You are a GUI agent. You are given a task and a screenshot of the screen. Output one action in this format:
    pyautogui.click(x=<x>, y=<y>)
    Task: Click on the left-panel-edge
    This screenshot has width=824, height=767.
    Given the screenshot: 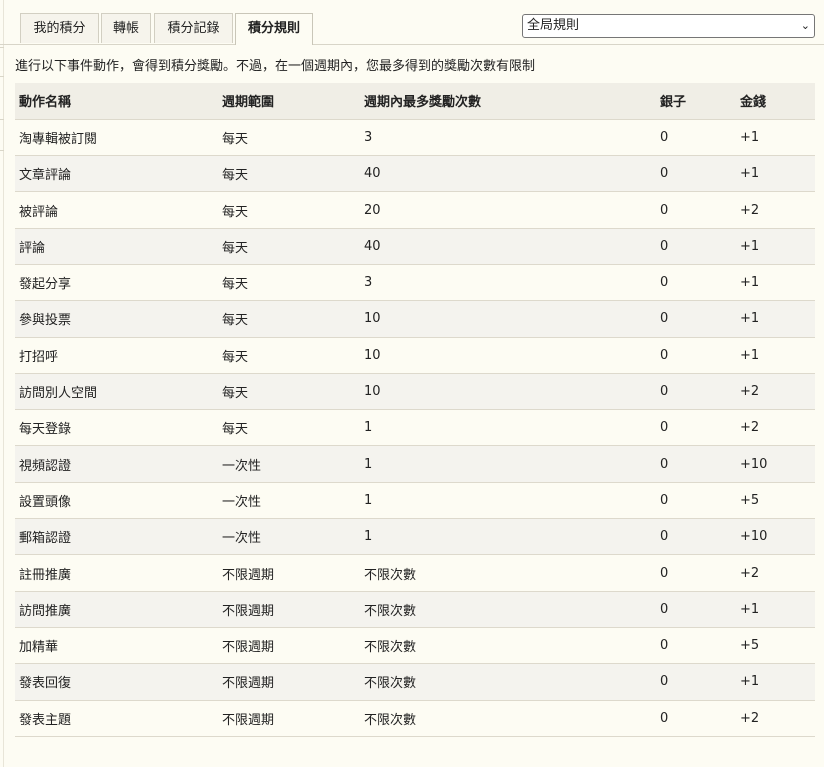 What is the action you would take?
    pyautogui.click(x=2, y=383)
    